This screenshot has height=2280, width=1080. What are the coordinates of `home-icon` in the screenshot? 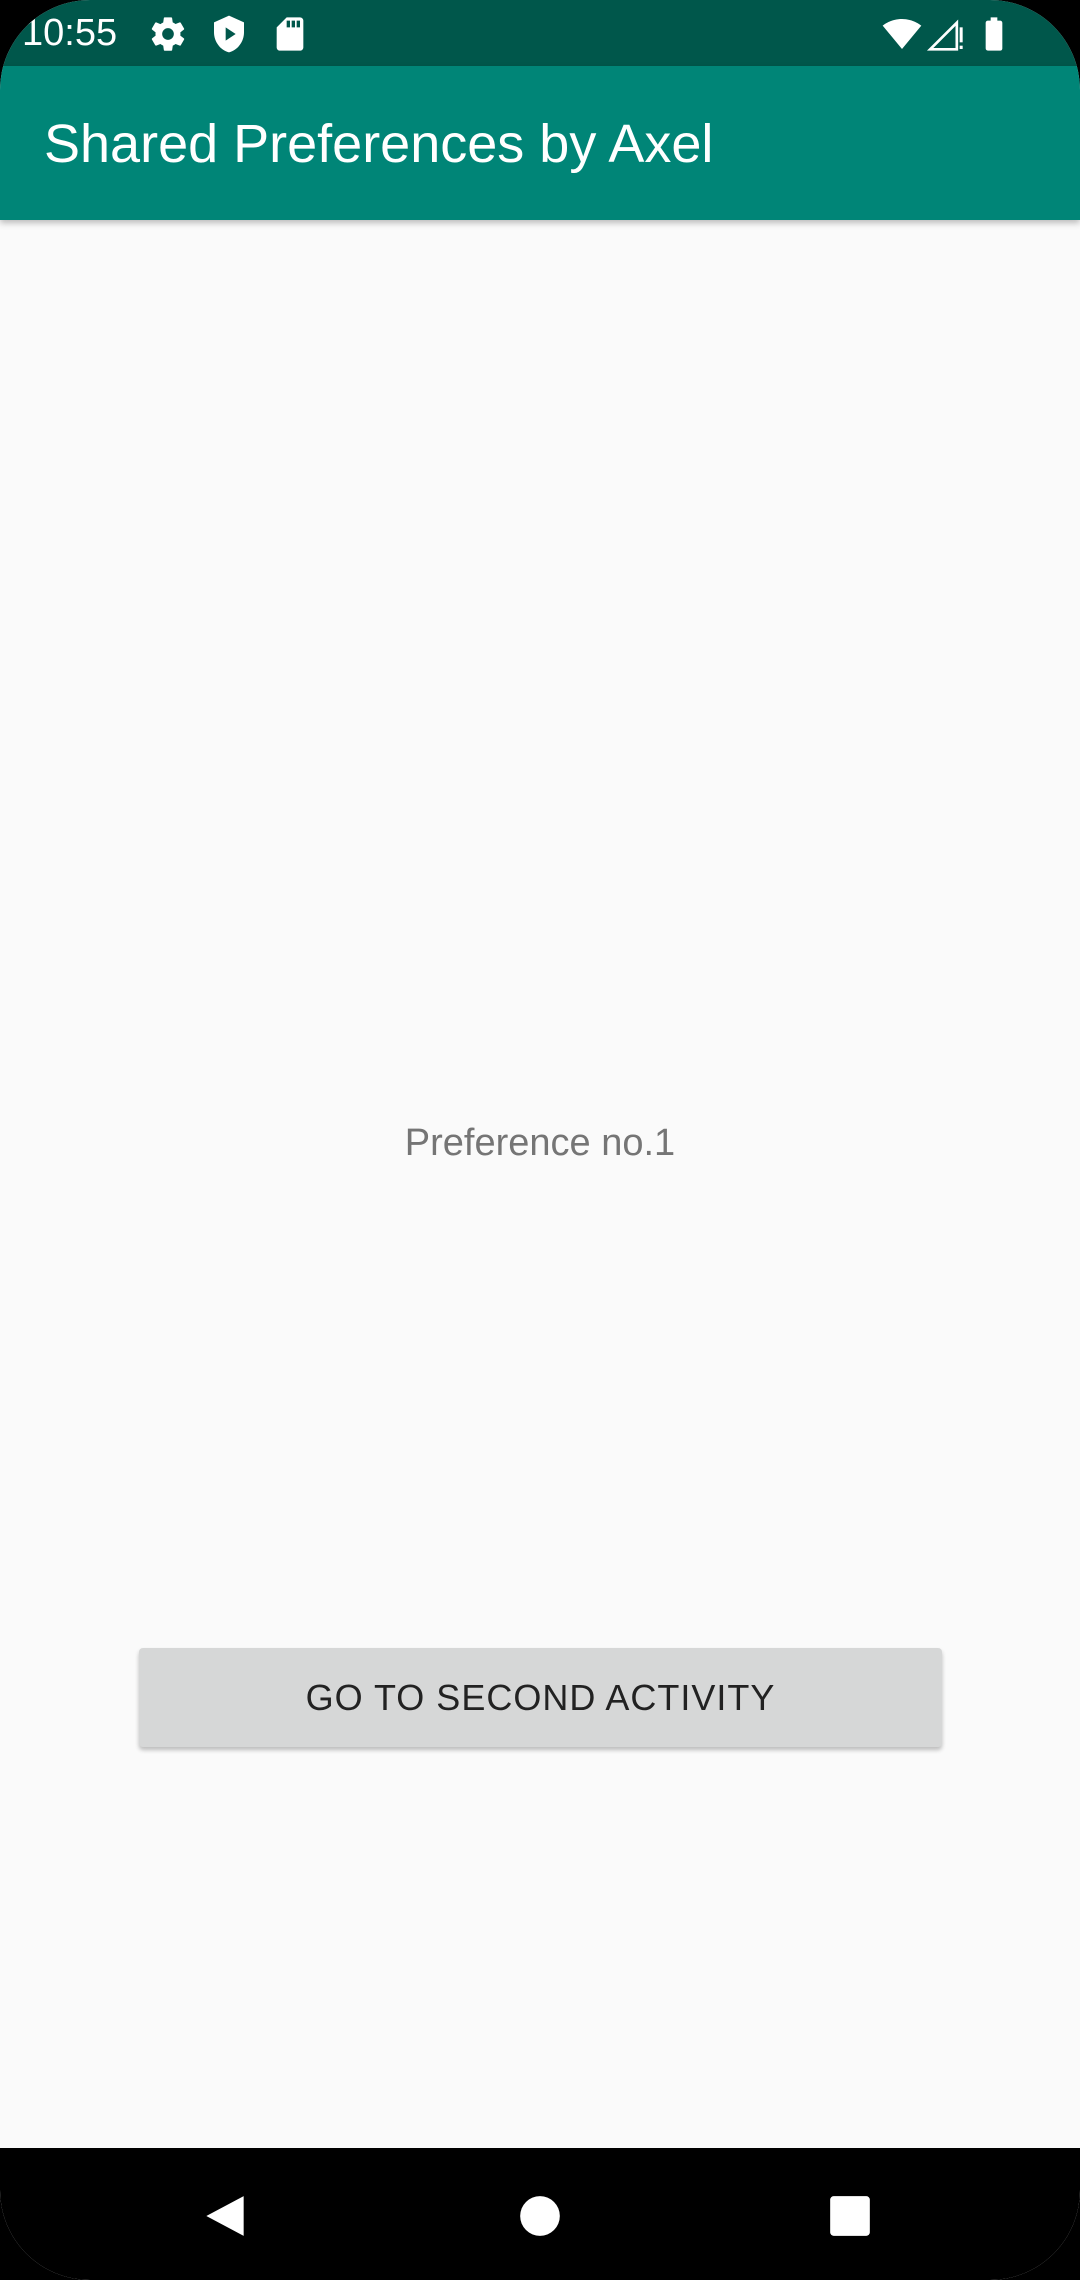 It's located at (540, 2216).